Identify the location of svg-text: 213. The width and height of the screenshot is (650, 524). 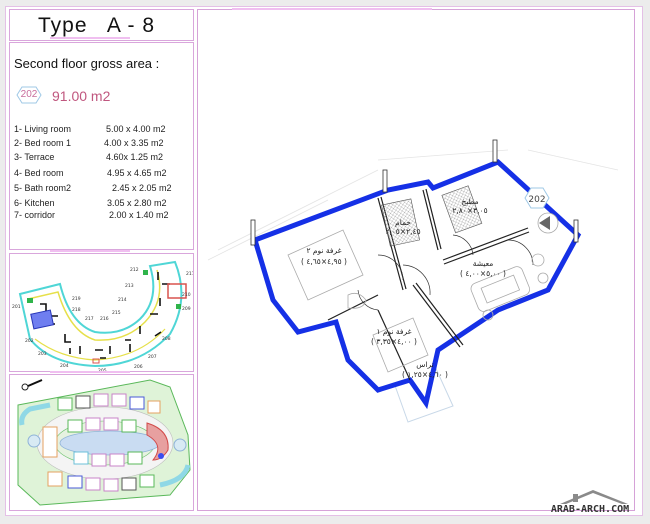
(129, 286).